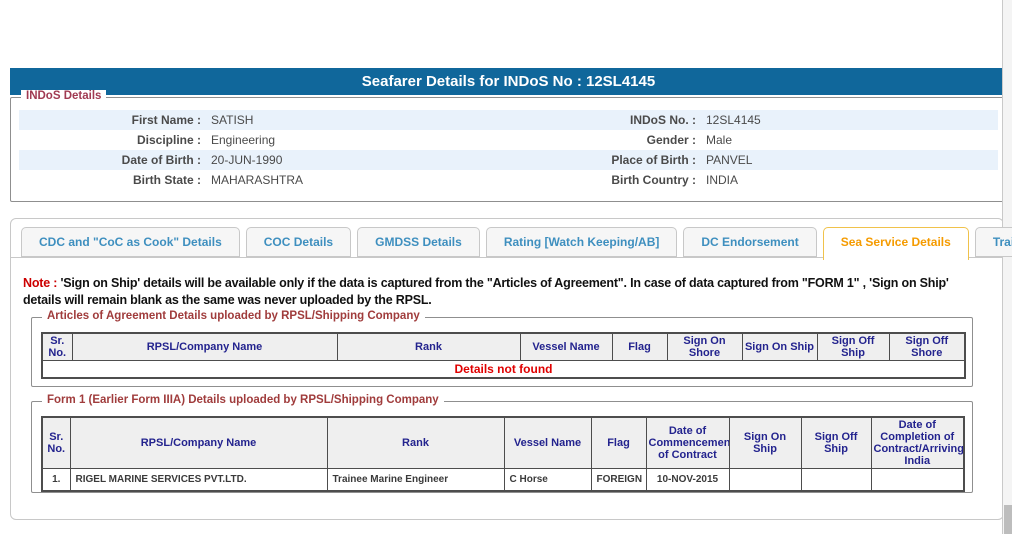 The height and width of the screenshot is (534, 1012). Describe the element at coordinates (257, 180) in the screenshot. I see `birth-state-value: MAHARASHTRA` at that location.